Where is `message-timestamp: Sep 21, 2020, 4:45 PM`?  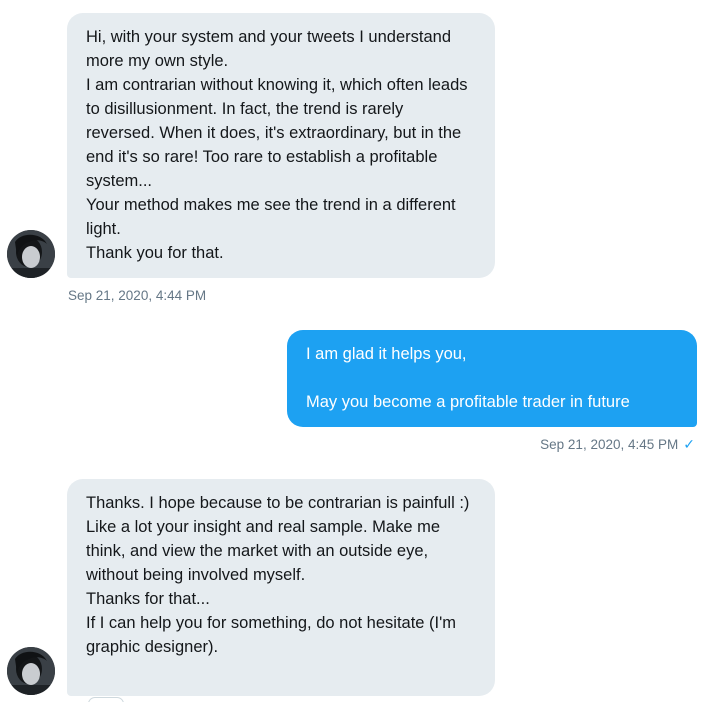
message-timestamp: Sep 21, 2020, 4:45 PM is located at coordinates (609, 444).